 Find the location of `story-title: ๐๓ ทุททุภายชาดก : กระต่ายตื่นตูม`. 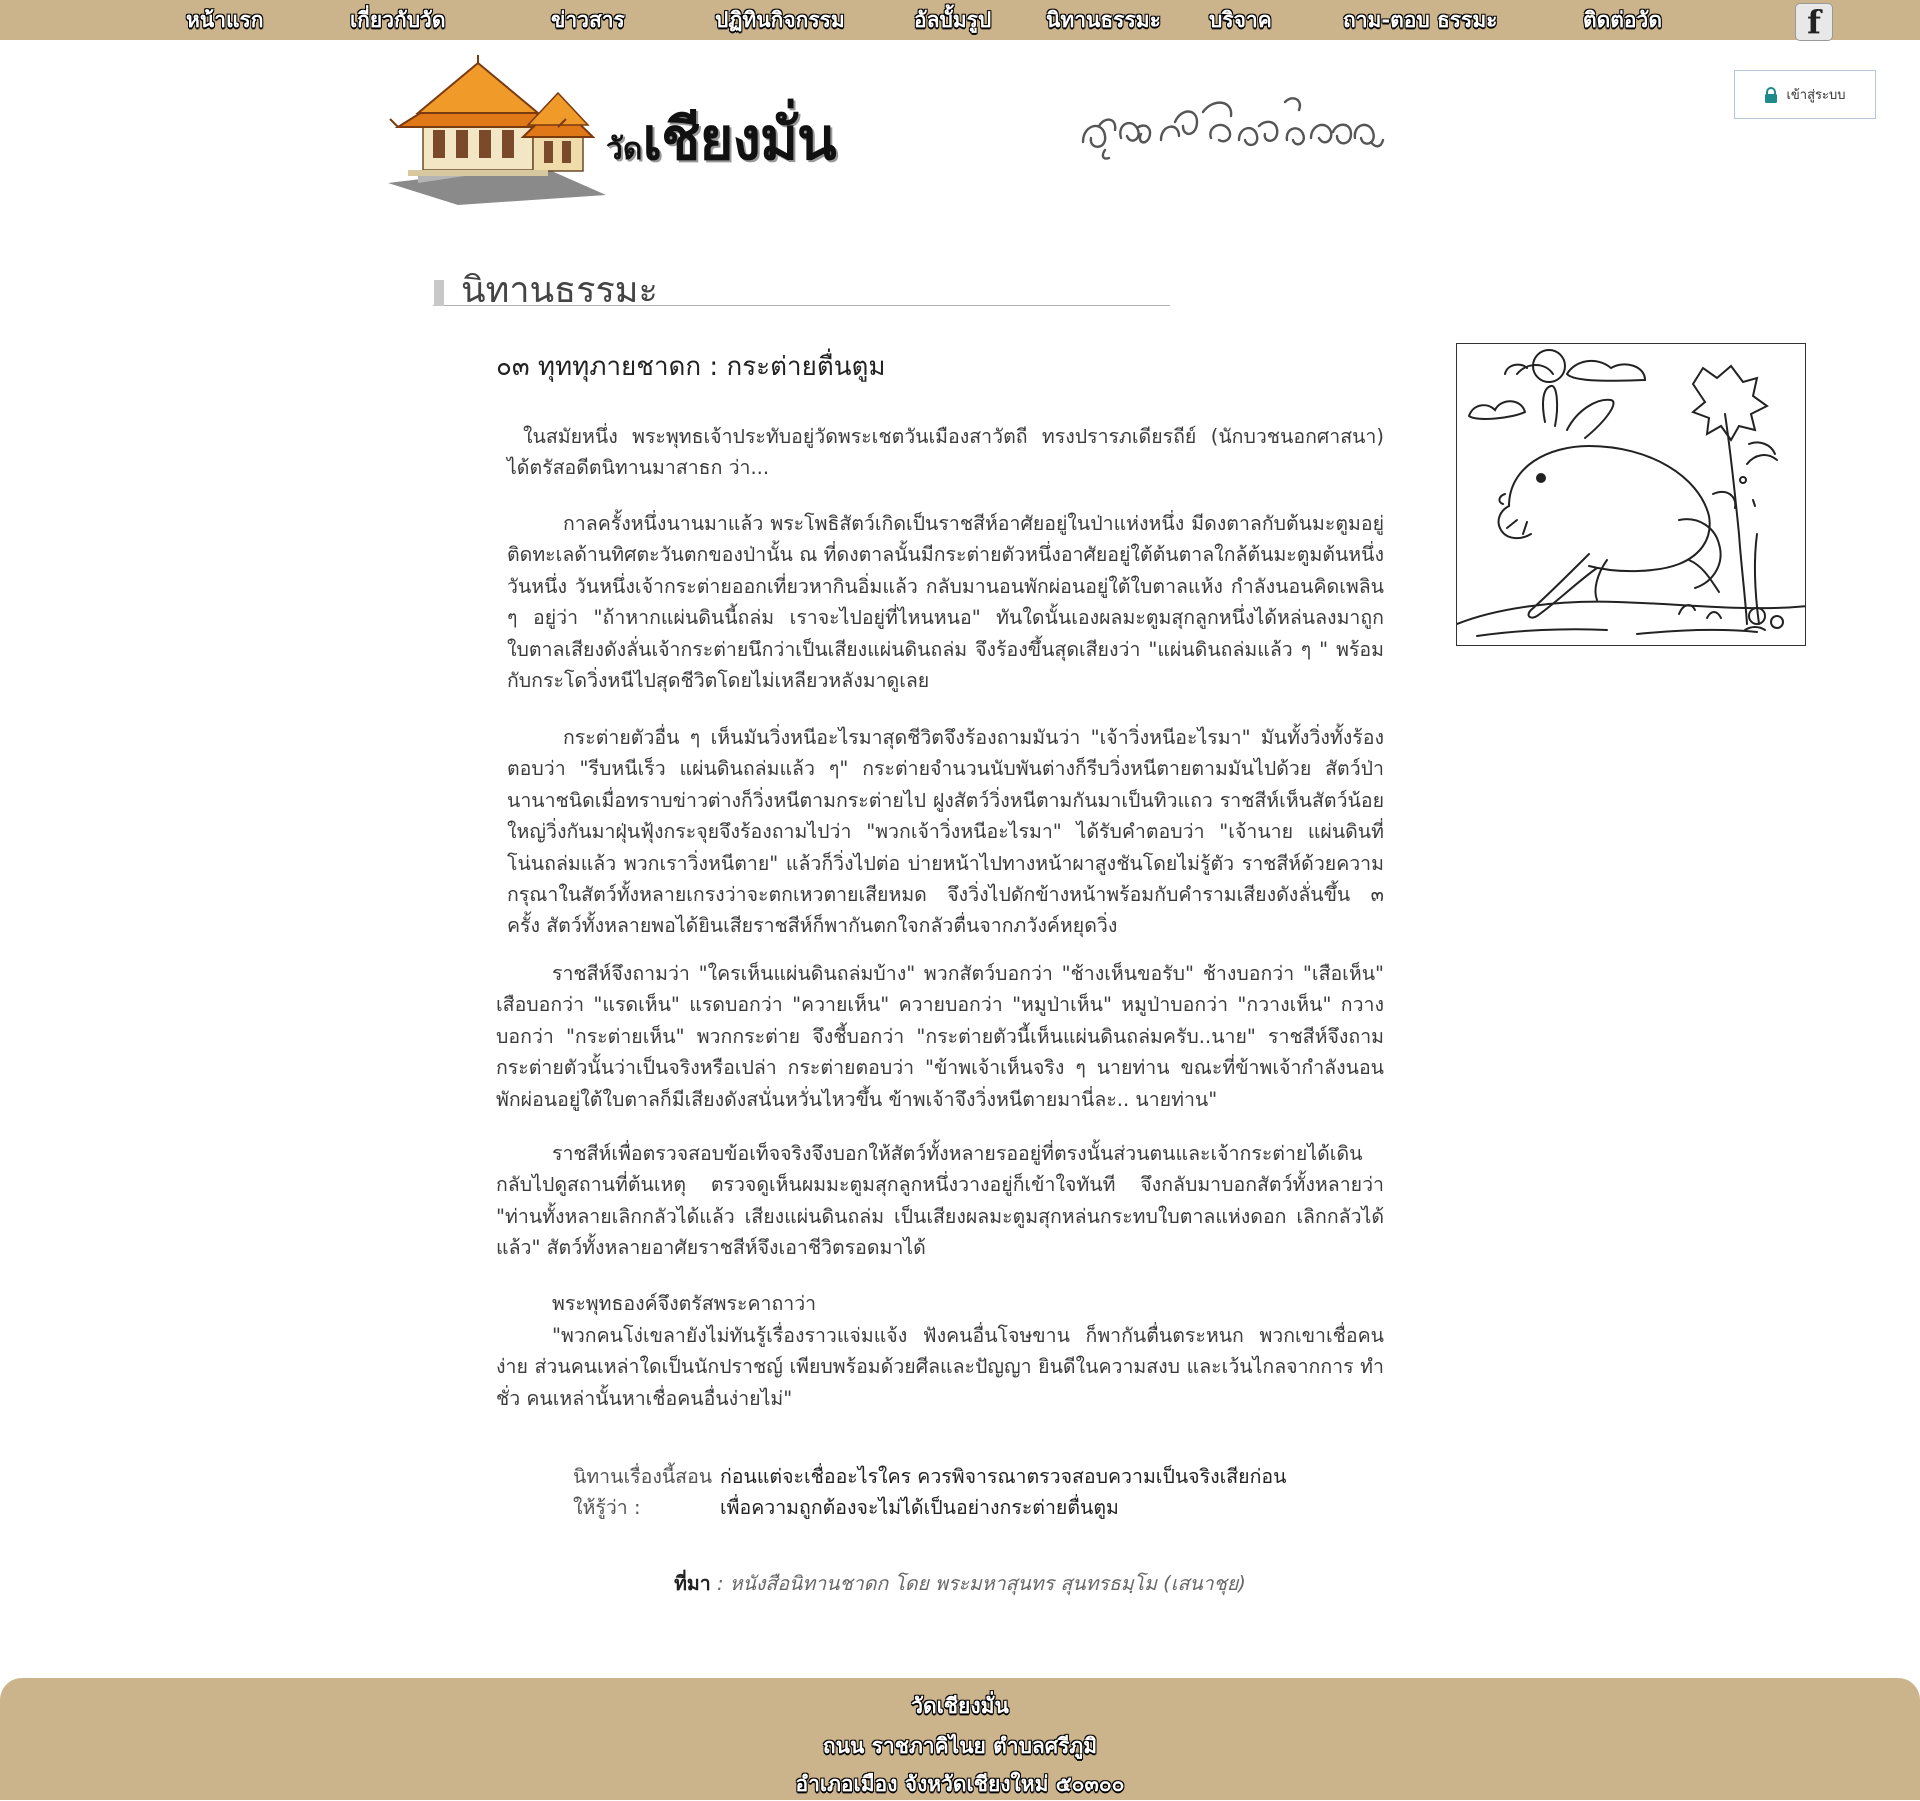

story-title: ๐๓ ทุททุภายชาดก : กระต่ายตื่นตูม is located at coordinates (691, 367).